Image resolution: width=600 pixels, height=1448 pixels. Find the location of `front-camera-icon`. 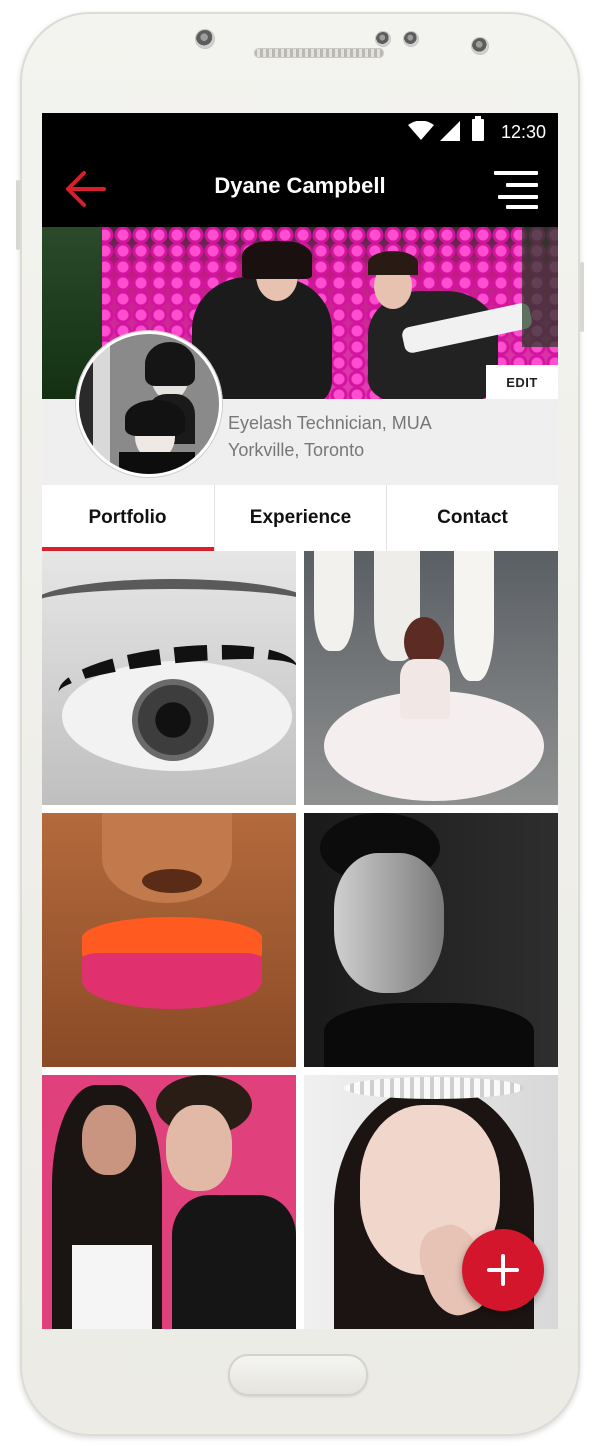

front-camera-icon is located at coordinates (205, 39).